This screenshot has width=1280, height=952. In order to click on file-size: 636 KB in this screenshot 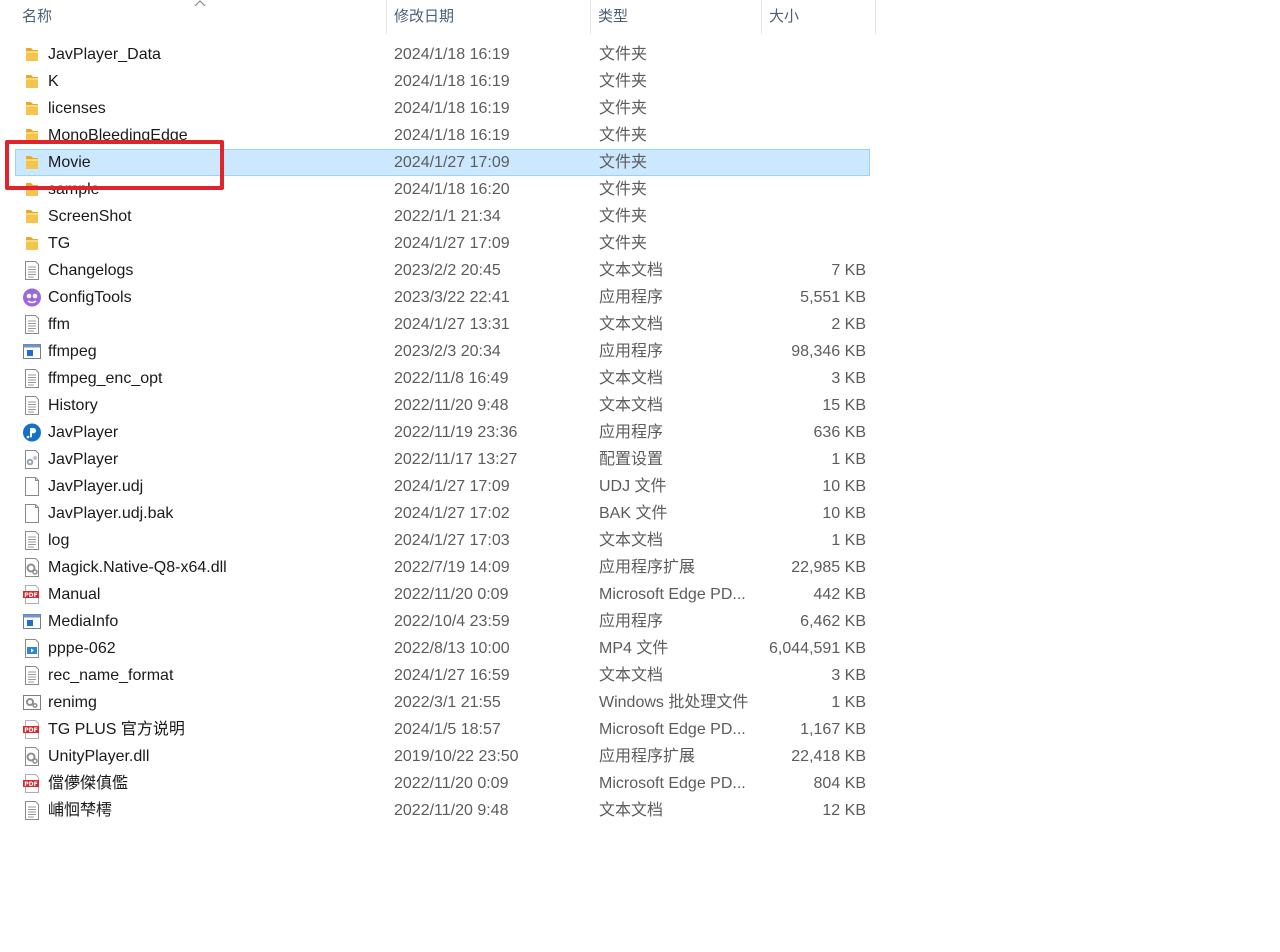, I will do `click(839, 432)`.